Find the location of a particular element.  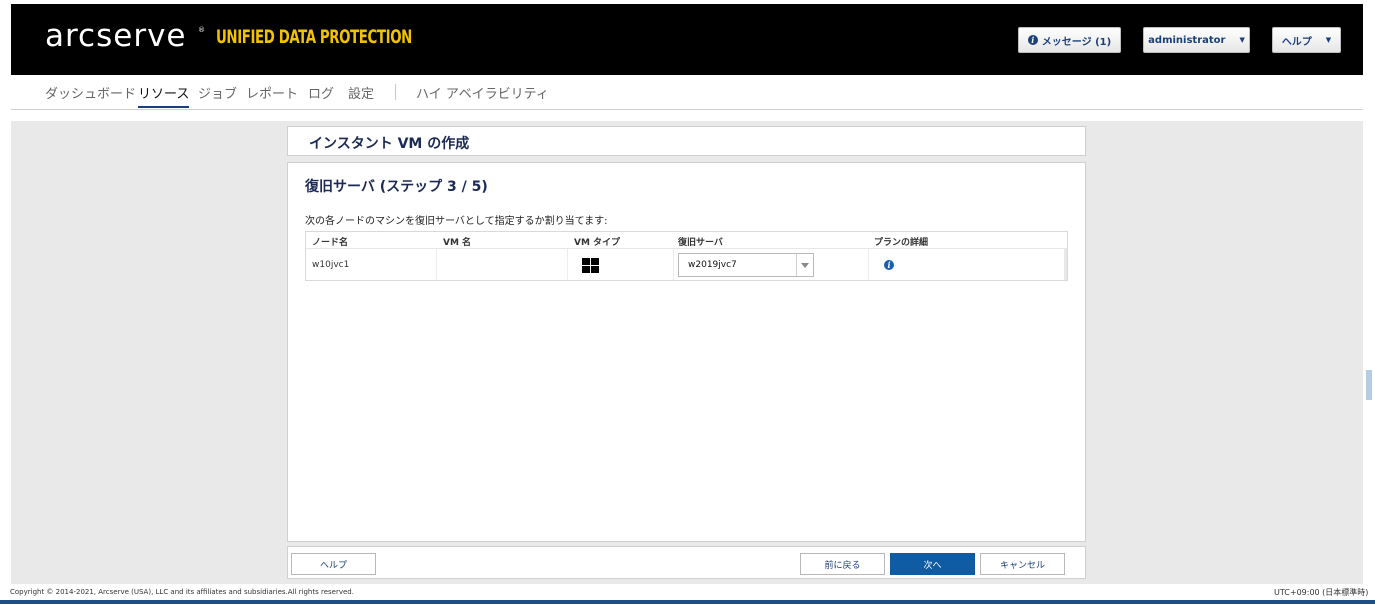

column-header-recovery-server: 復旧サーバ is located at coordinates (700, 241).